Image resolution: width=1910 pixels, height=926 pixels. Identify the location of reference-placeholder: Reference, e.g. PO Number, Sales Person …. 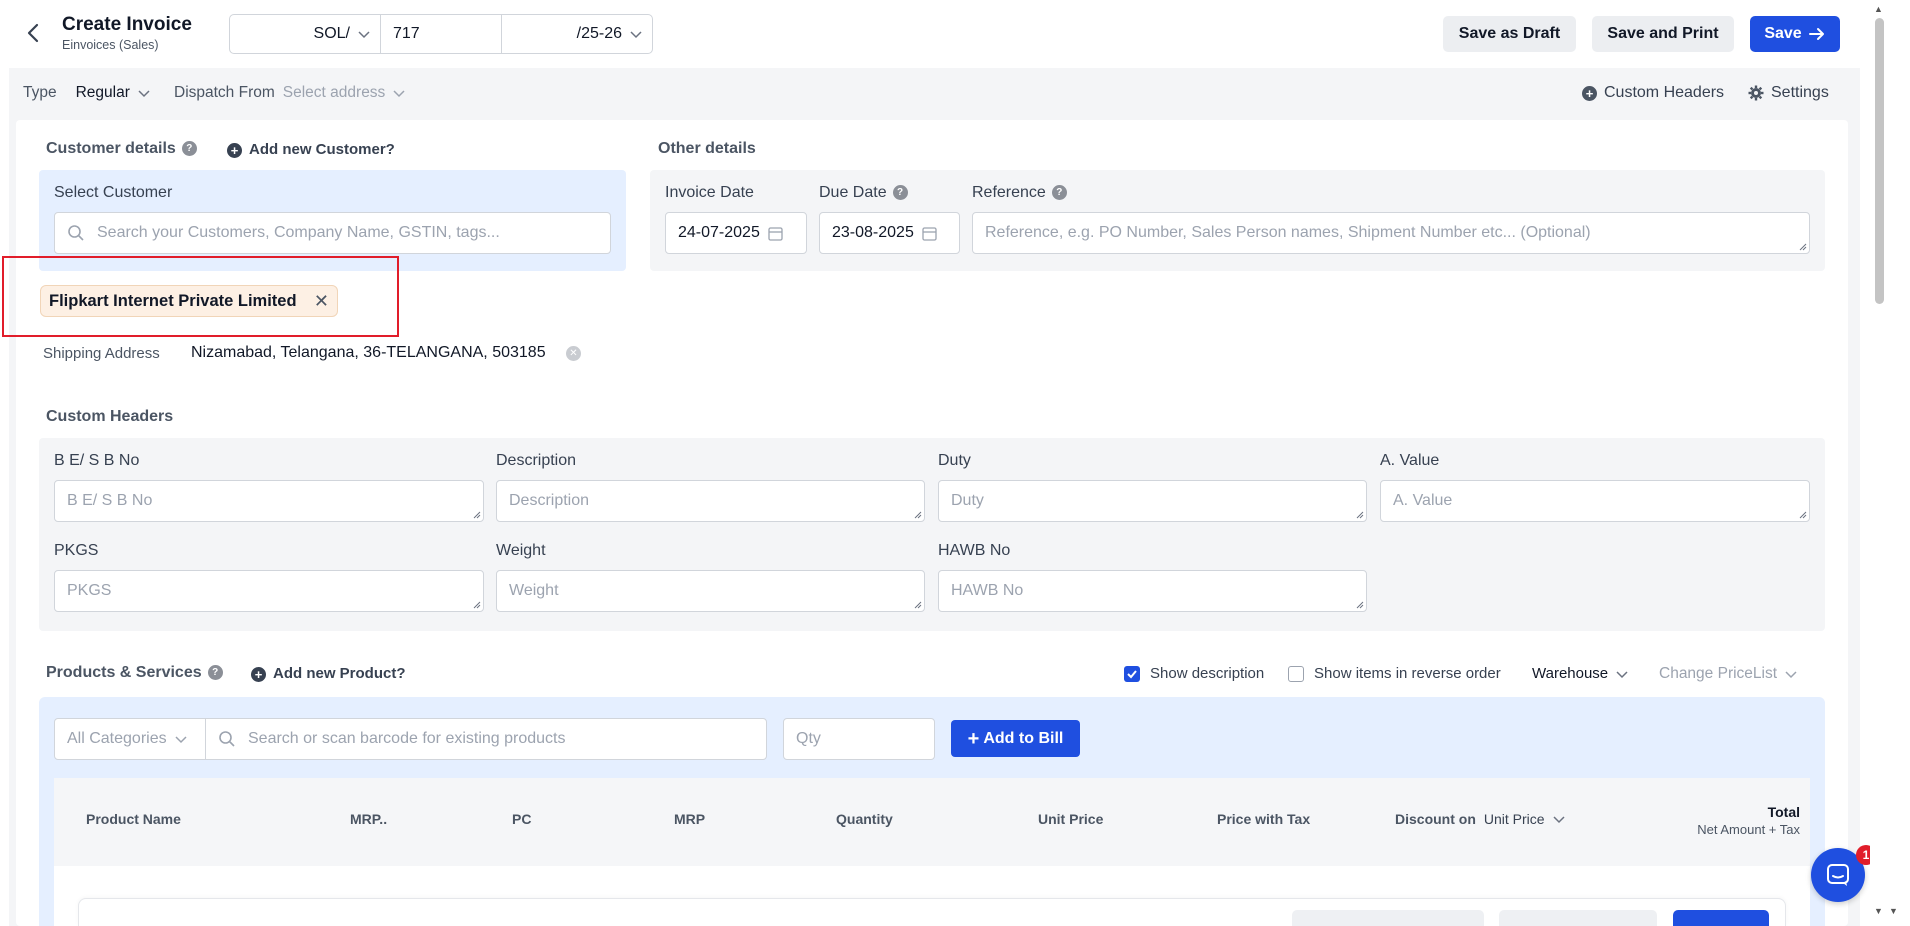
(1288, 232).